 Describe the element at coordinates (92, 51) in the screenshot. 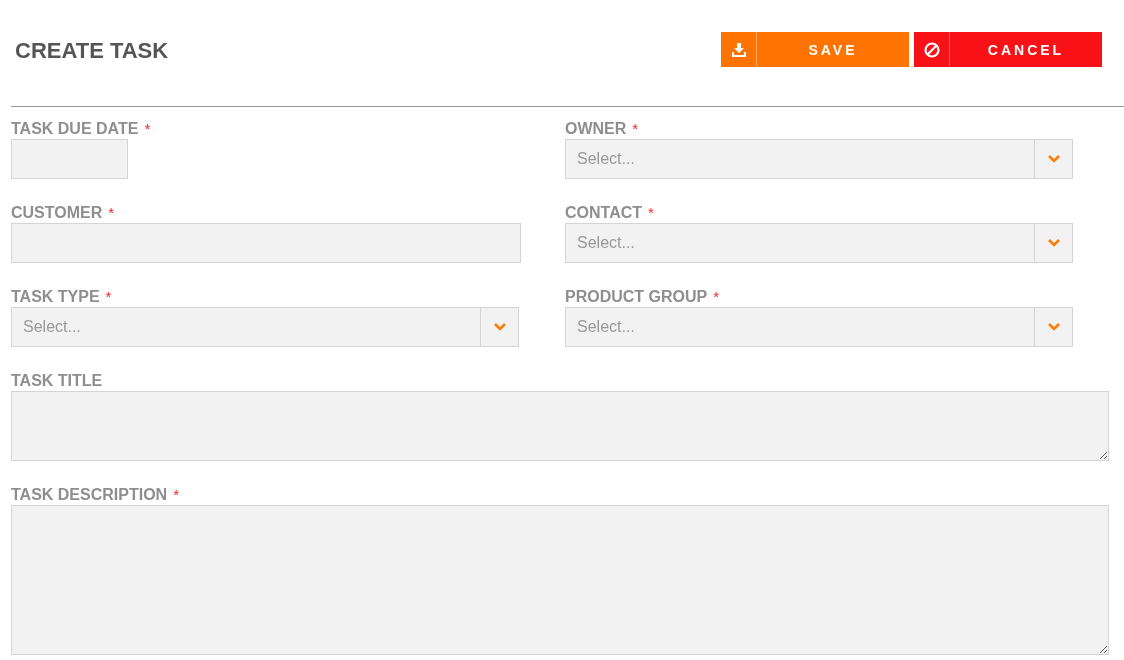

I see `page-title: CREATE TASK` at that location.